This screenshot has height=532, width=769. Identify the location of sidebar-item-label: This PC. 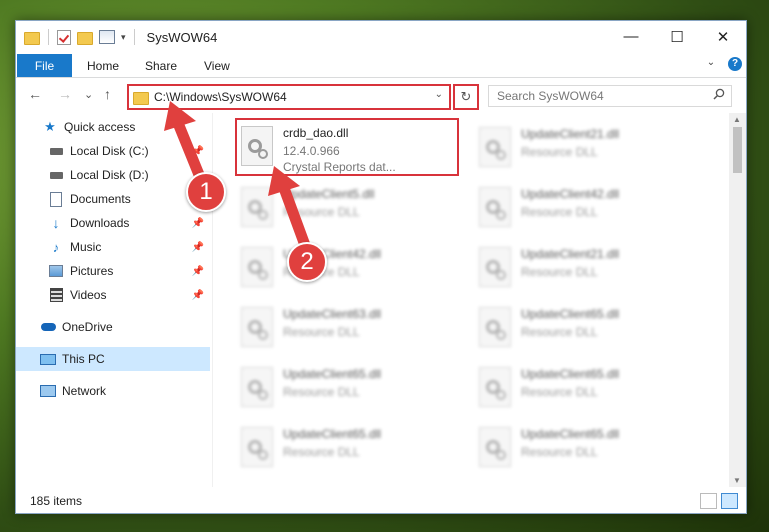
(83, 359).